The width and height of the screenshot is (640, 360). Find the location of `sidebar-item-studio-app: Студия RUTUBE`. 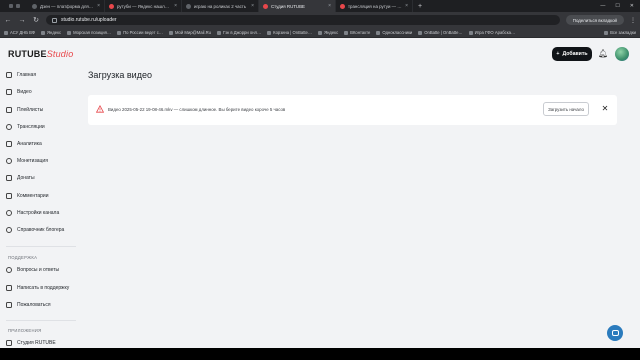

sidebar-item-studio-app: Студия RUTUBE is located at coordinates (31, 343).